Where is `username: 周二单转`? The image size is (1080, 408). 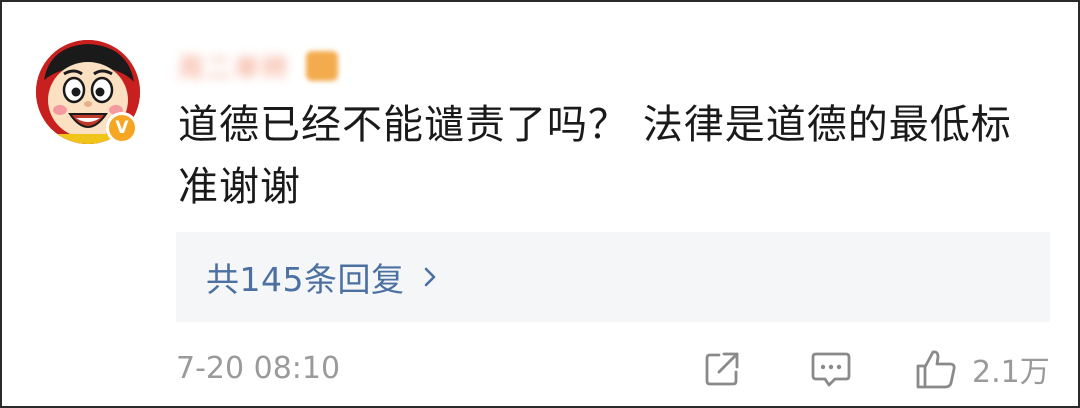
username: 周二单转 is located at coordinates (234, 66).